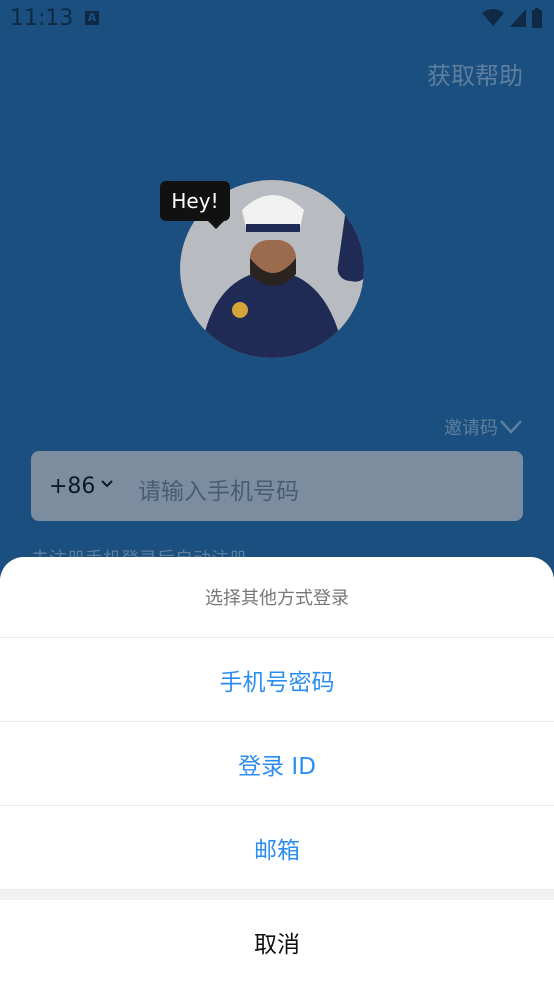 This screenshot has width=554, height=984. Describe the element at coordinates (216, 224) in the screenshot. I see `speech-bubble-tail` at that location.